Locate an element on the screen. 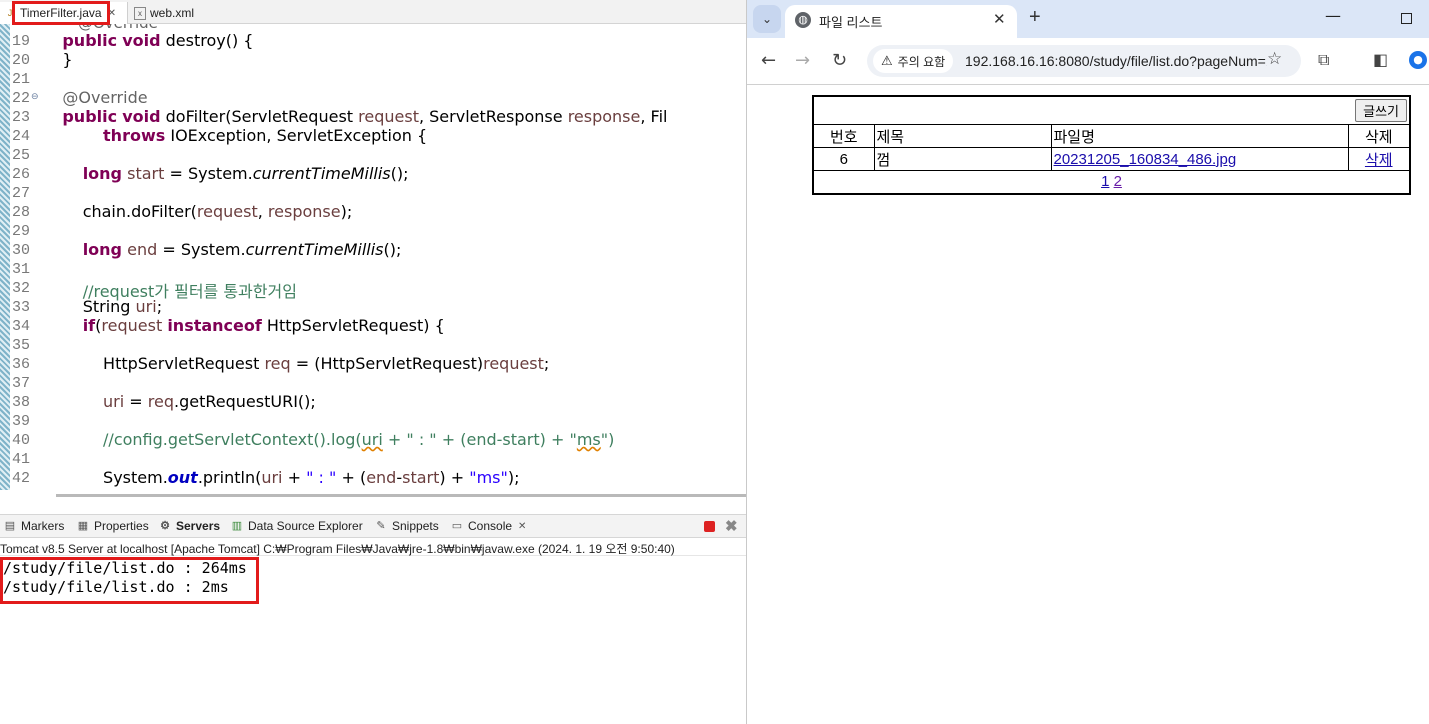  change-ruler is located at coordinates (5, 257).